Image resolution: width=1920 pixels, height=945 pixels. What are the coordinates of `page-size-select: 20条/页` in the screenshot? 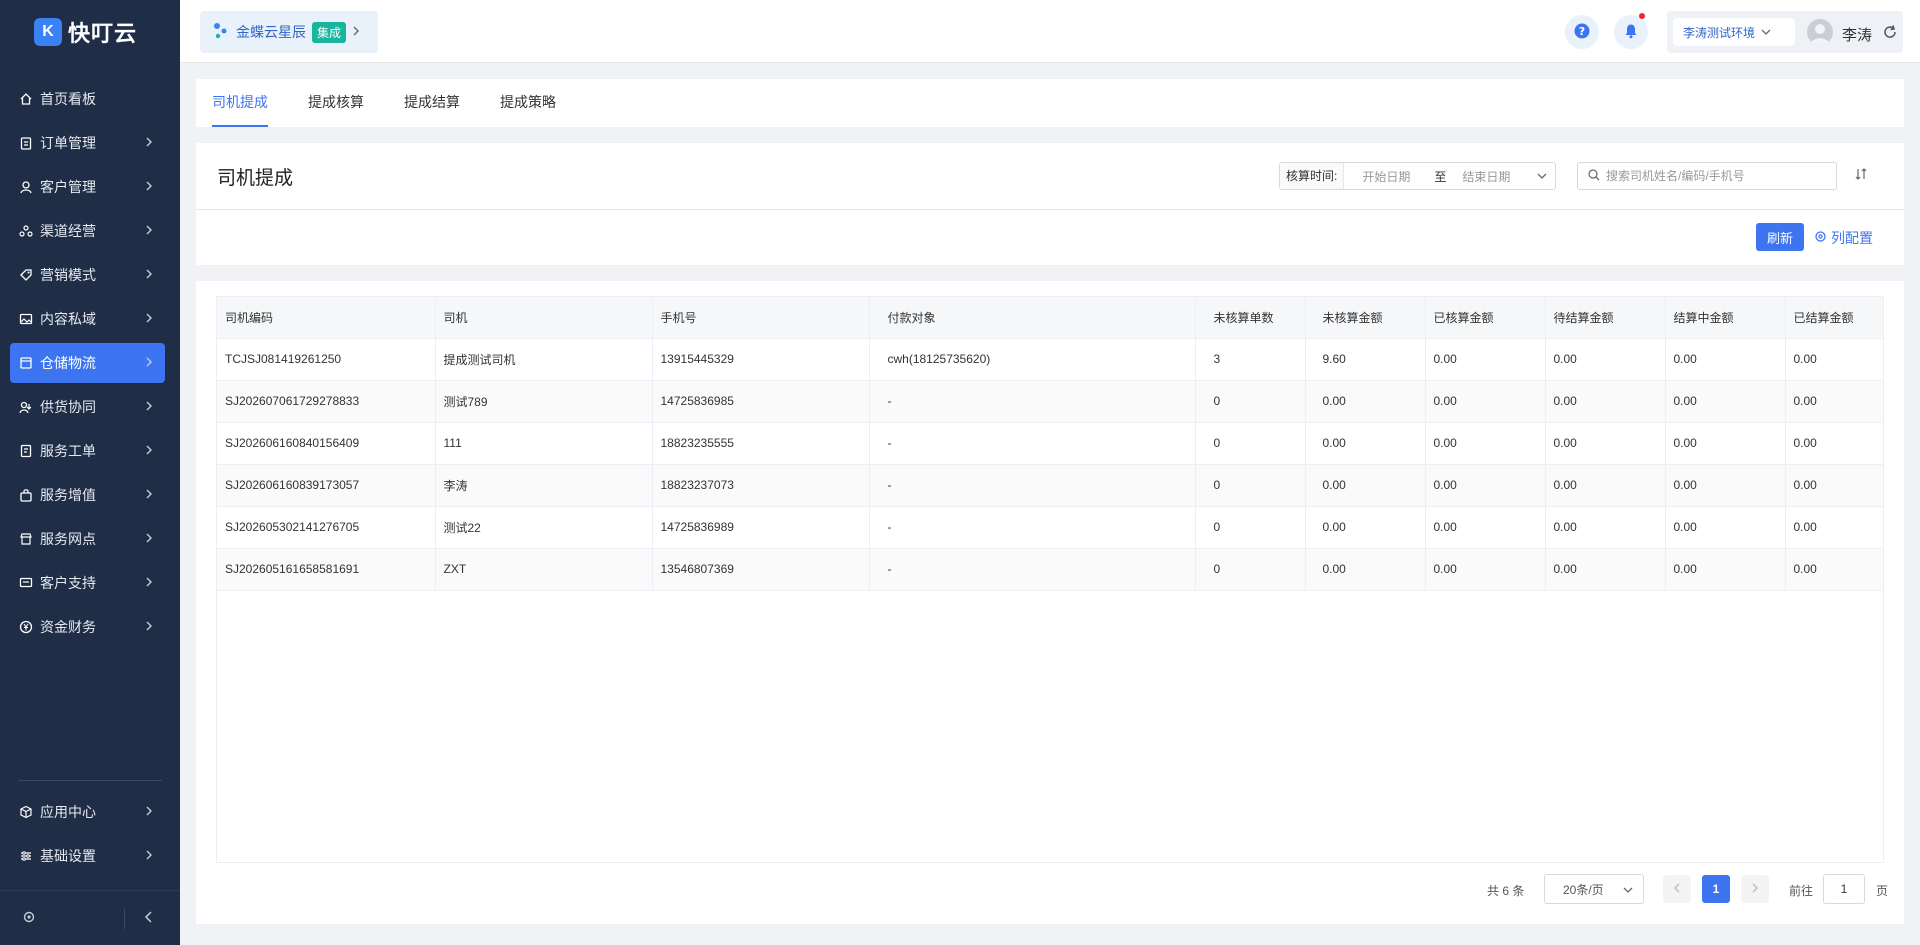 It's located at (1594, 889).